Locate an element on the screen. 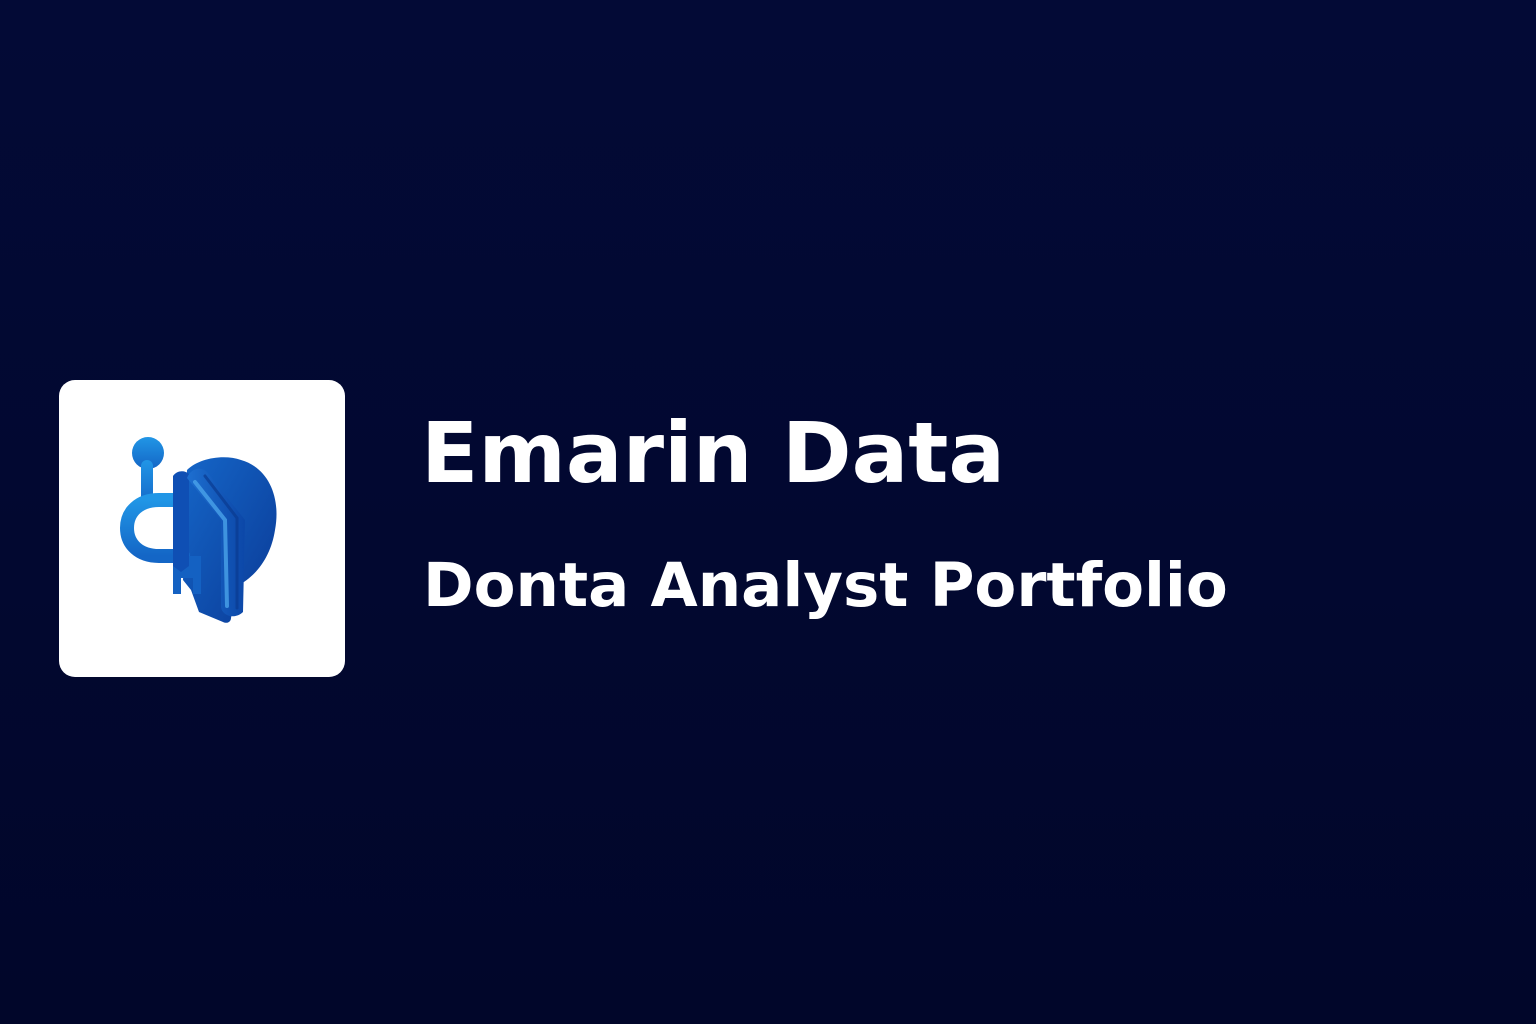  brand-tagline: Donta Analyst Portfolio is located at coordinates (825, 585).